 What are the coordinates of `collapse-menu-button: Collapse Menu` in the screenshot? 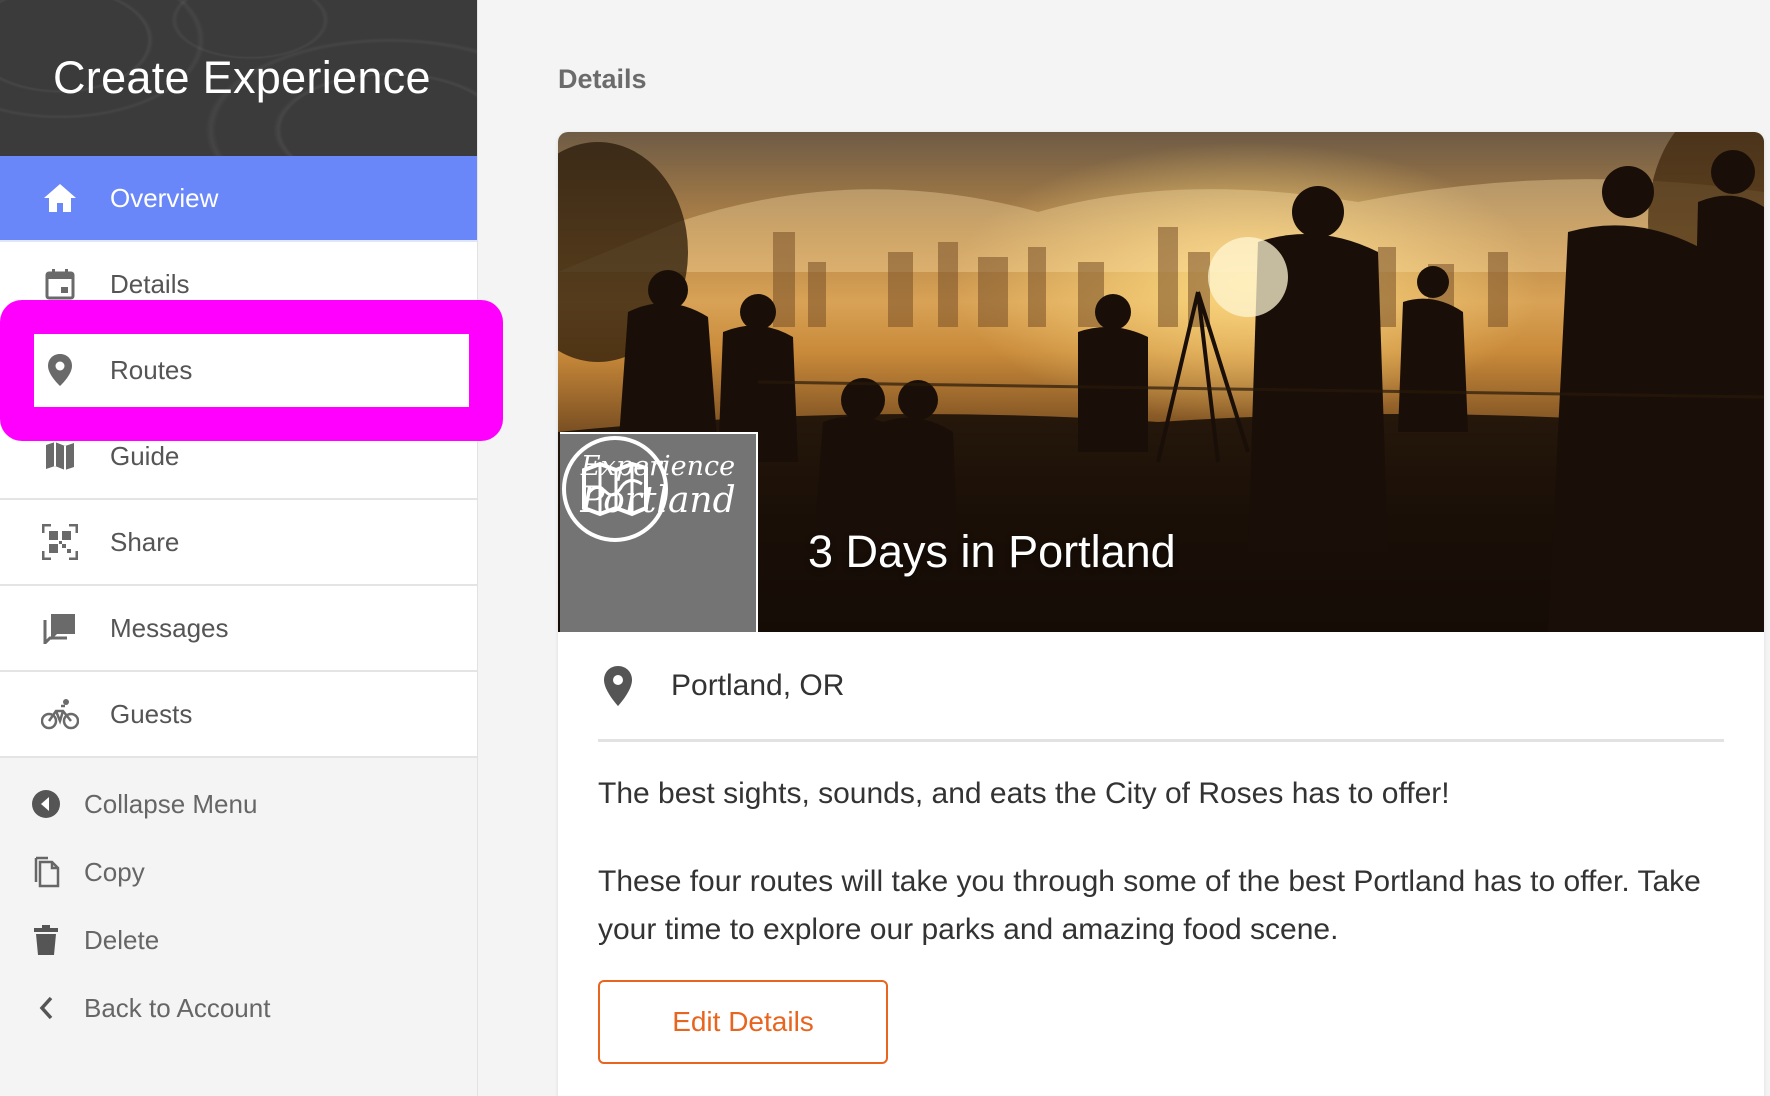 It's located at (238, 804).